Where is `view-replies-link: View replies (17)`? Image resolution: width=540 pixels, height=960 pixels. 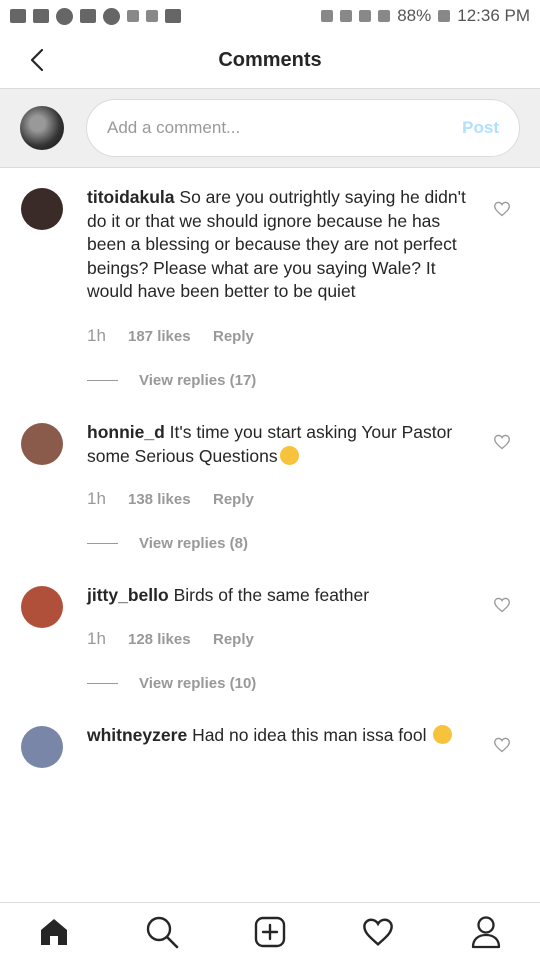
view-replies-link: View replies (17) is located at coordinates (171, 380).